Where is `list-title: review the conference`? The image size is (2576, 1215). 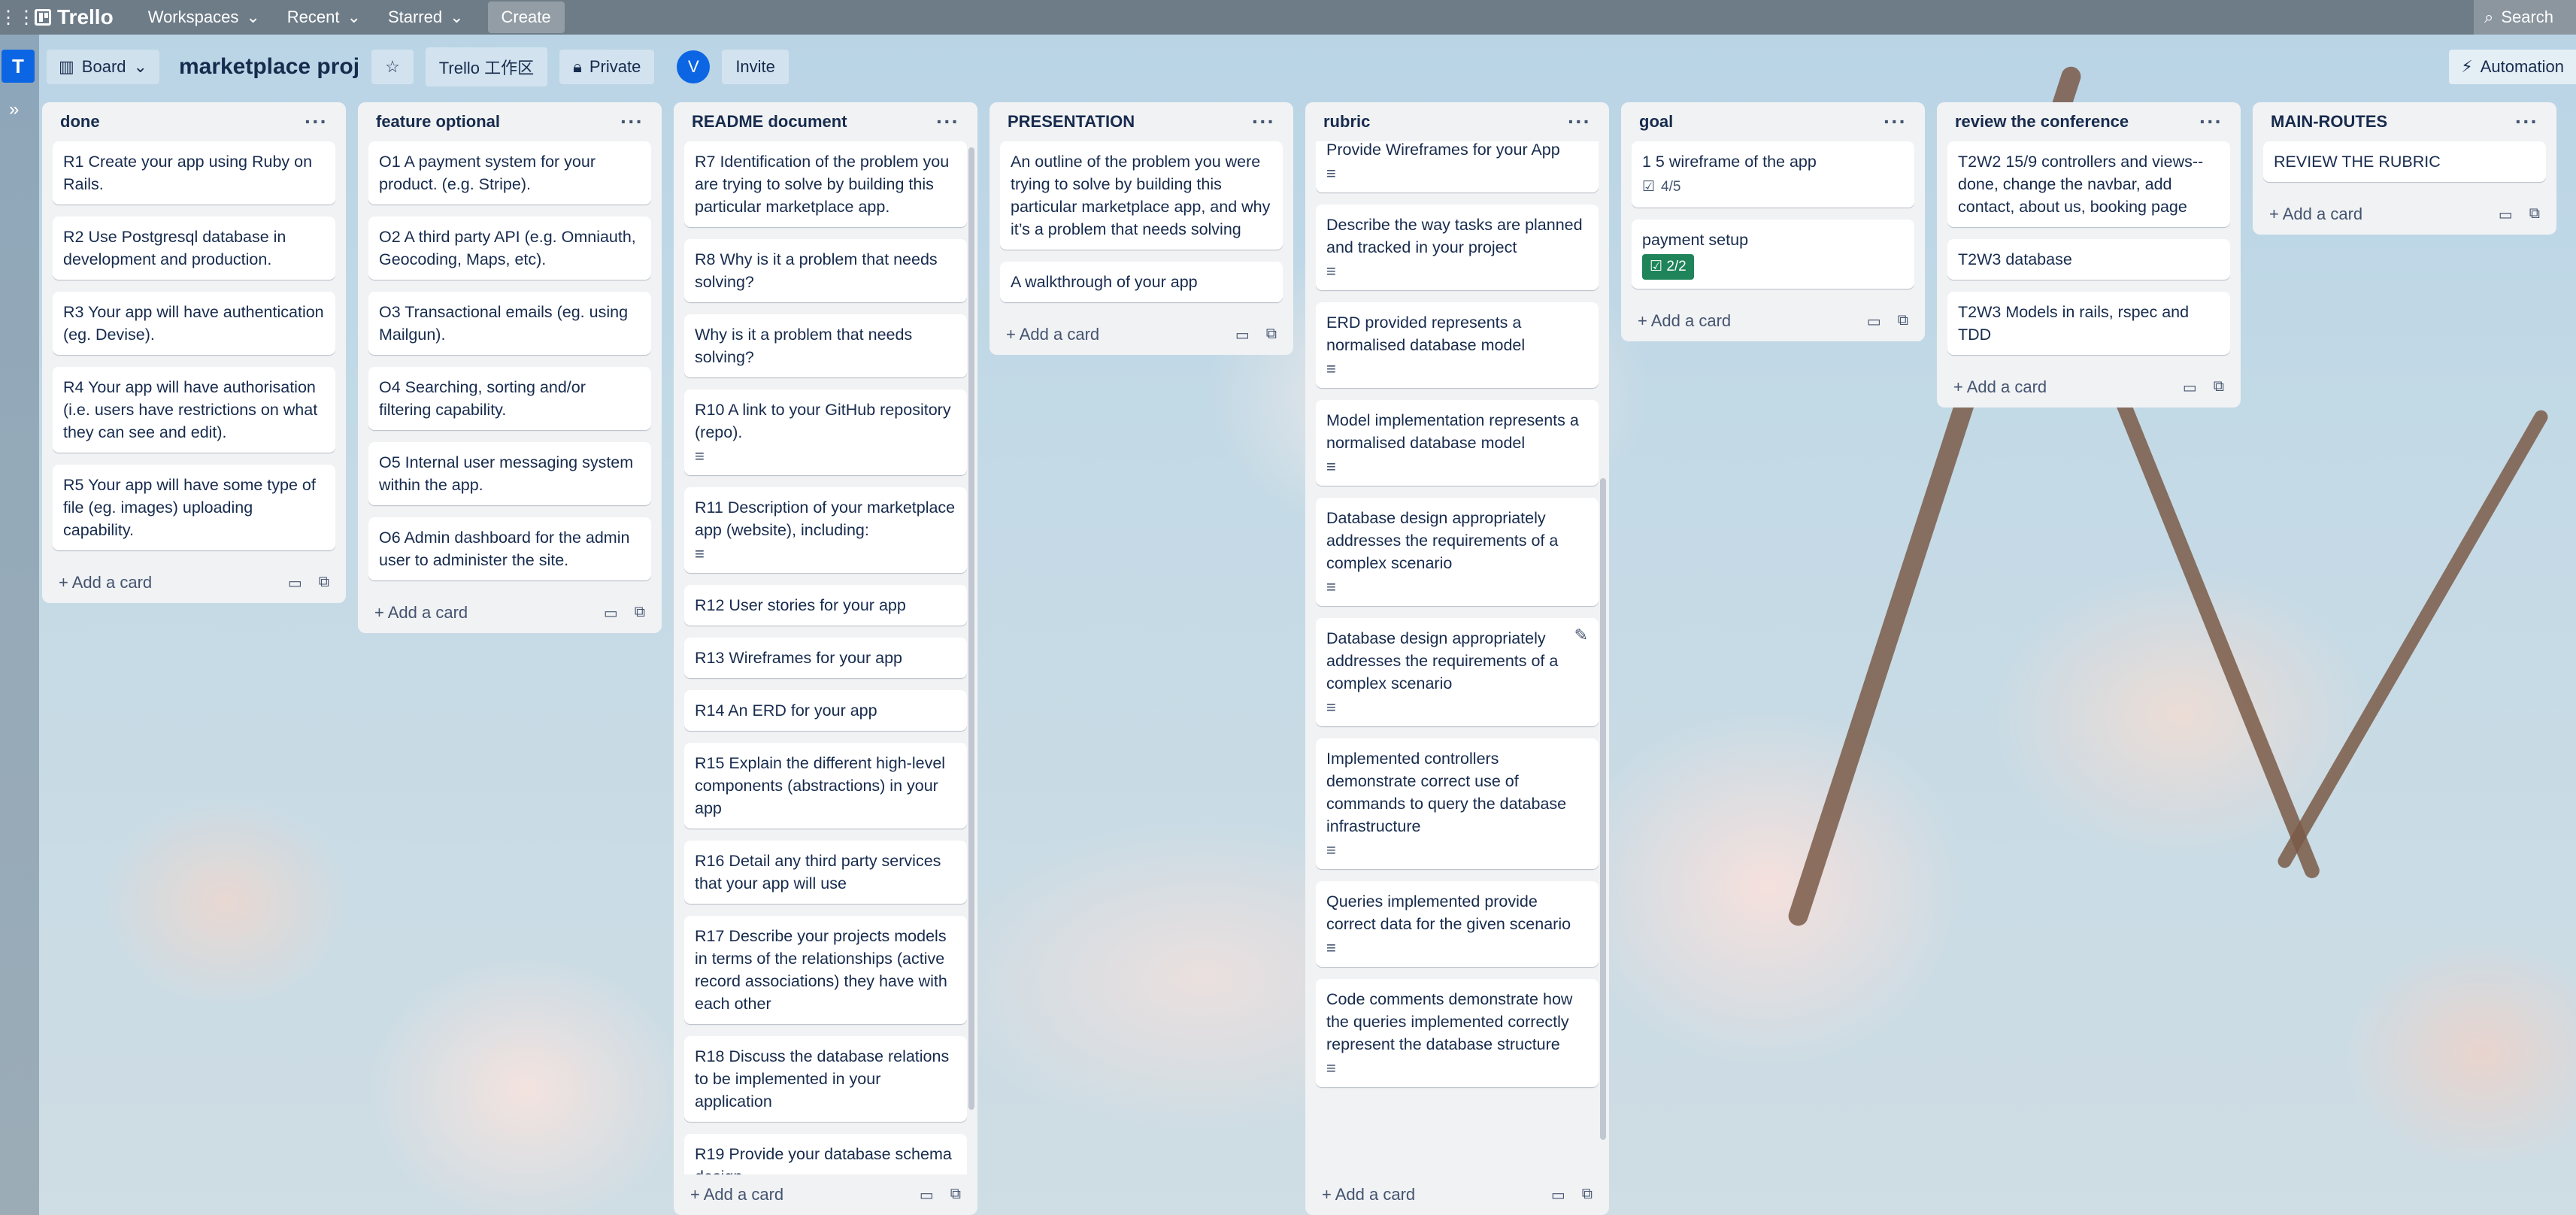
list-title: review the conference is located at coordinates (2042, 122).